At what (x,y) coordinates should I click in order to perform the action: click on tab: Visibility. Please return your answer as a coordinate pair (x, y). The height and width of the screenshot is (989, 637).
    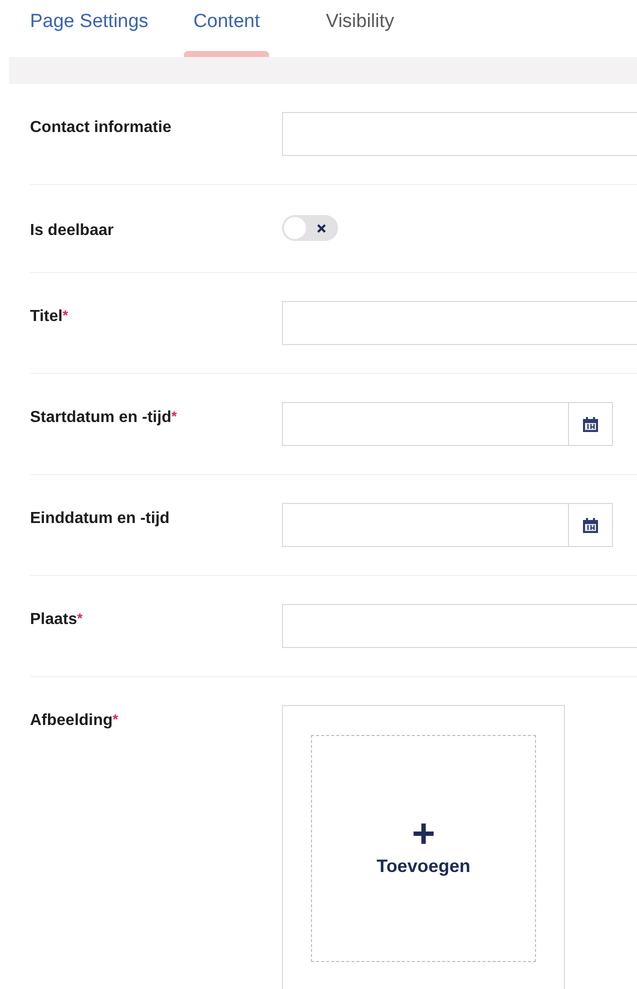
    Looking at the image, I should click on (360, 28).